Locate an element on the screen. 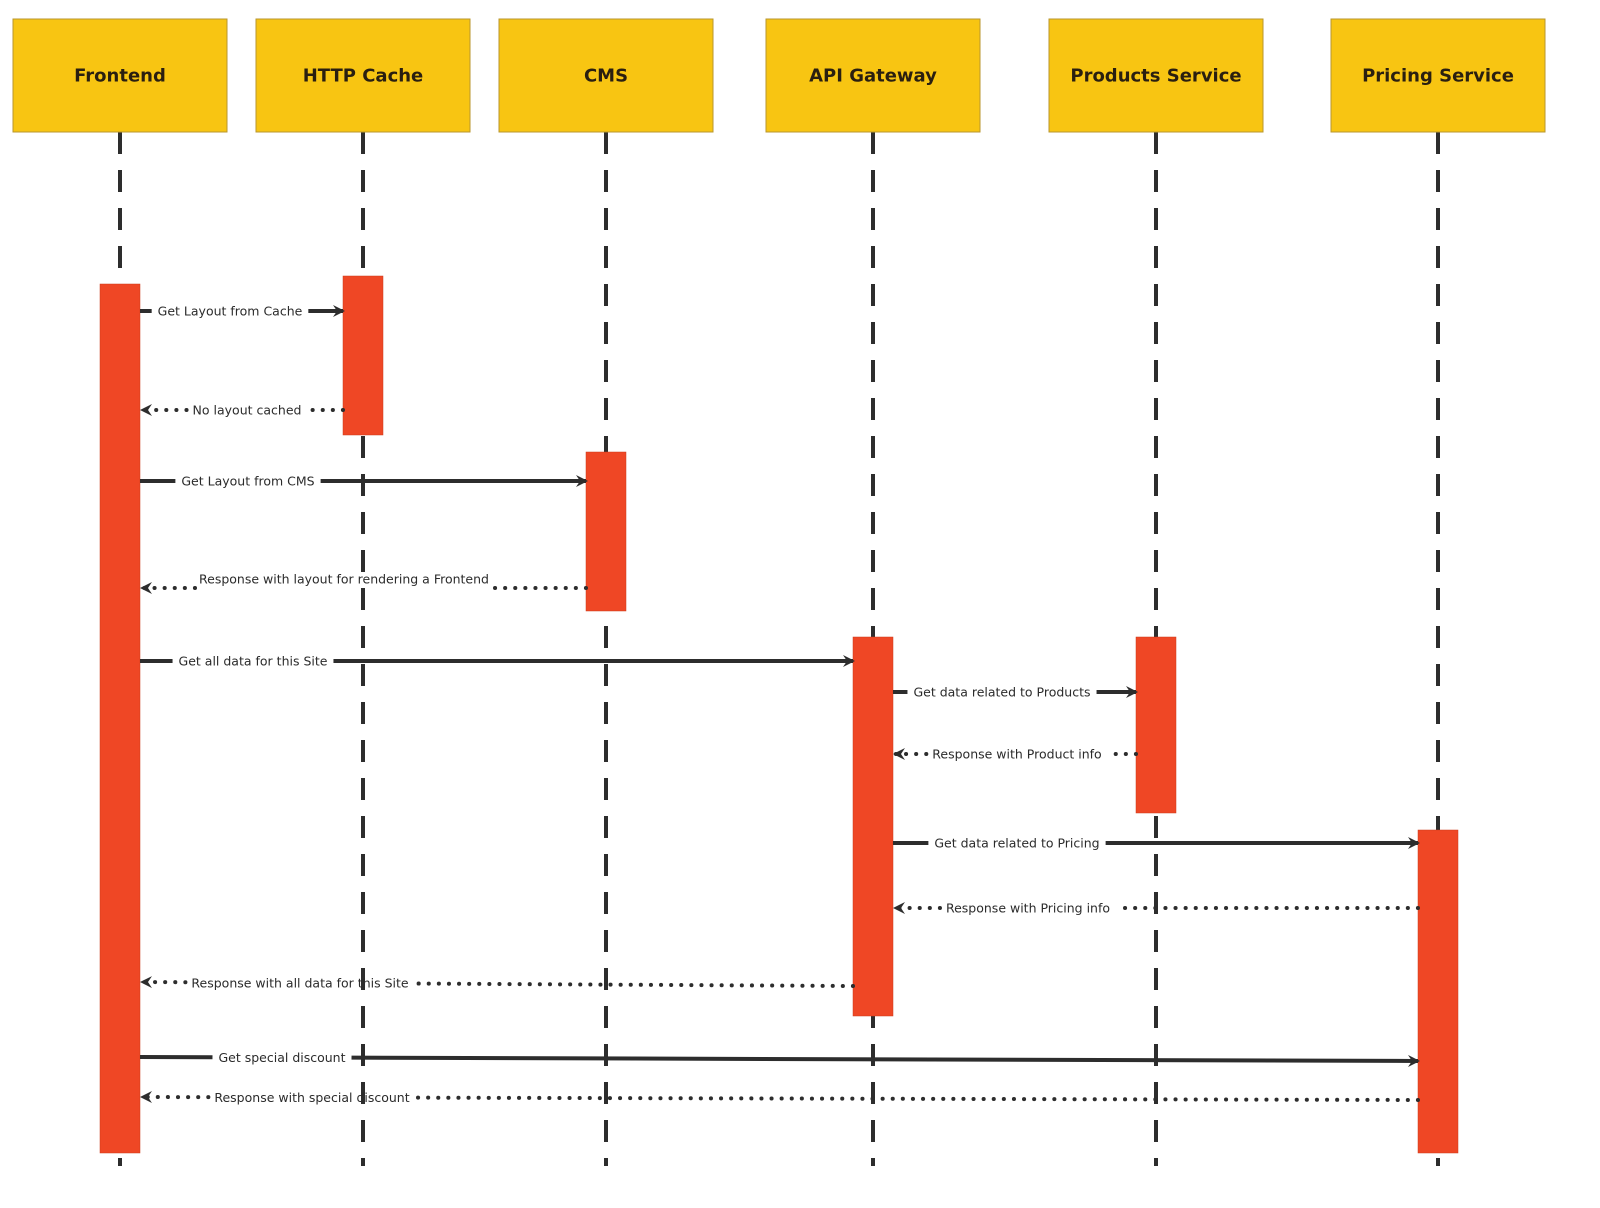  participant-label: Frontend is located at coordinates (120, 76).